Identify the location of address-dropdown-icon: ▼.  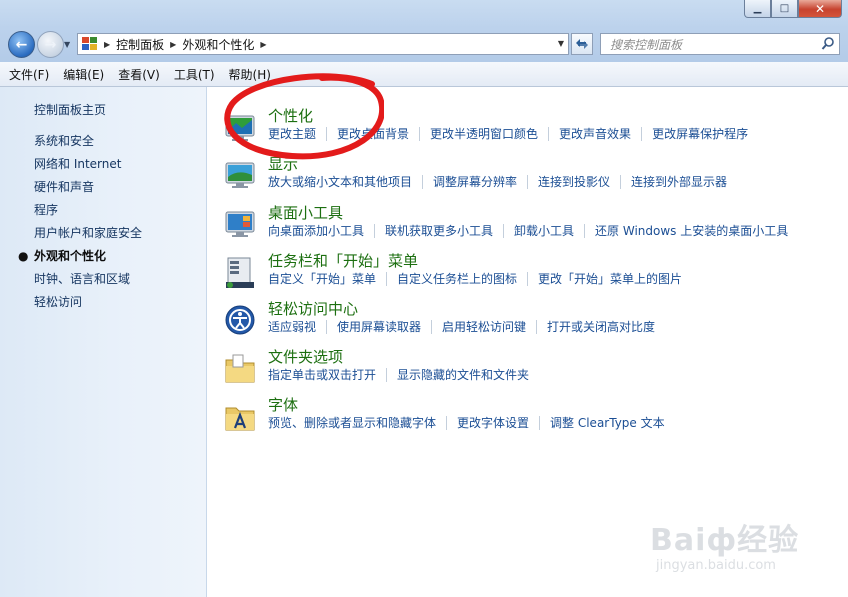
(561, 43).